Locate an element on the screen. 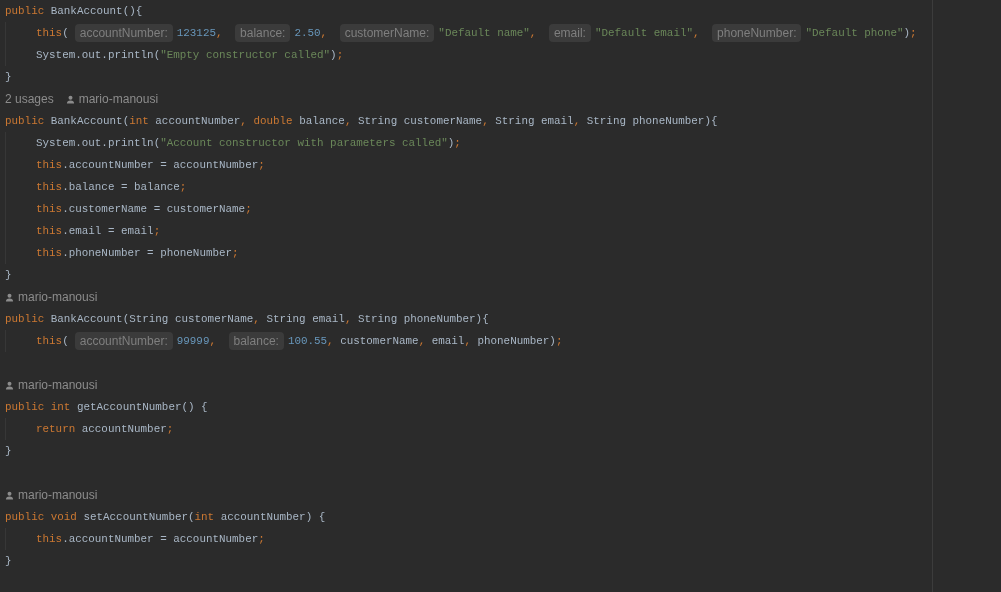  code-text: 100.55, customerName, email, phoneNumber); is located at coordinates (425, 341).